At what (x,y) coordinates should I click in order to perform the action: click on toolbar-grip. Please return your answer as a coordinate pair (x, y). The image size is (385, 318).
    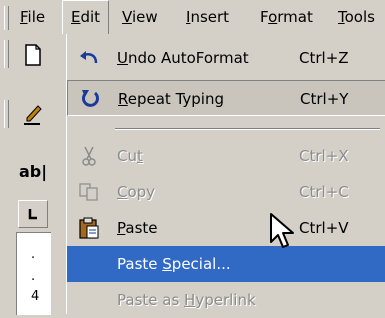
    Looking at the image, I should click on (6, 54).